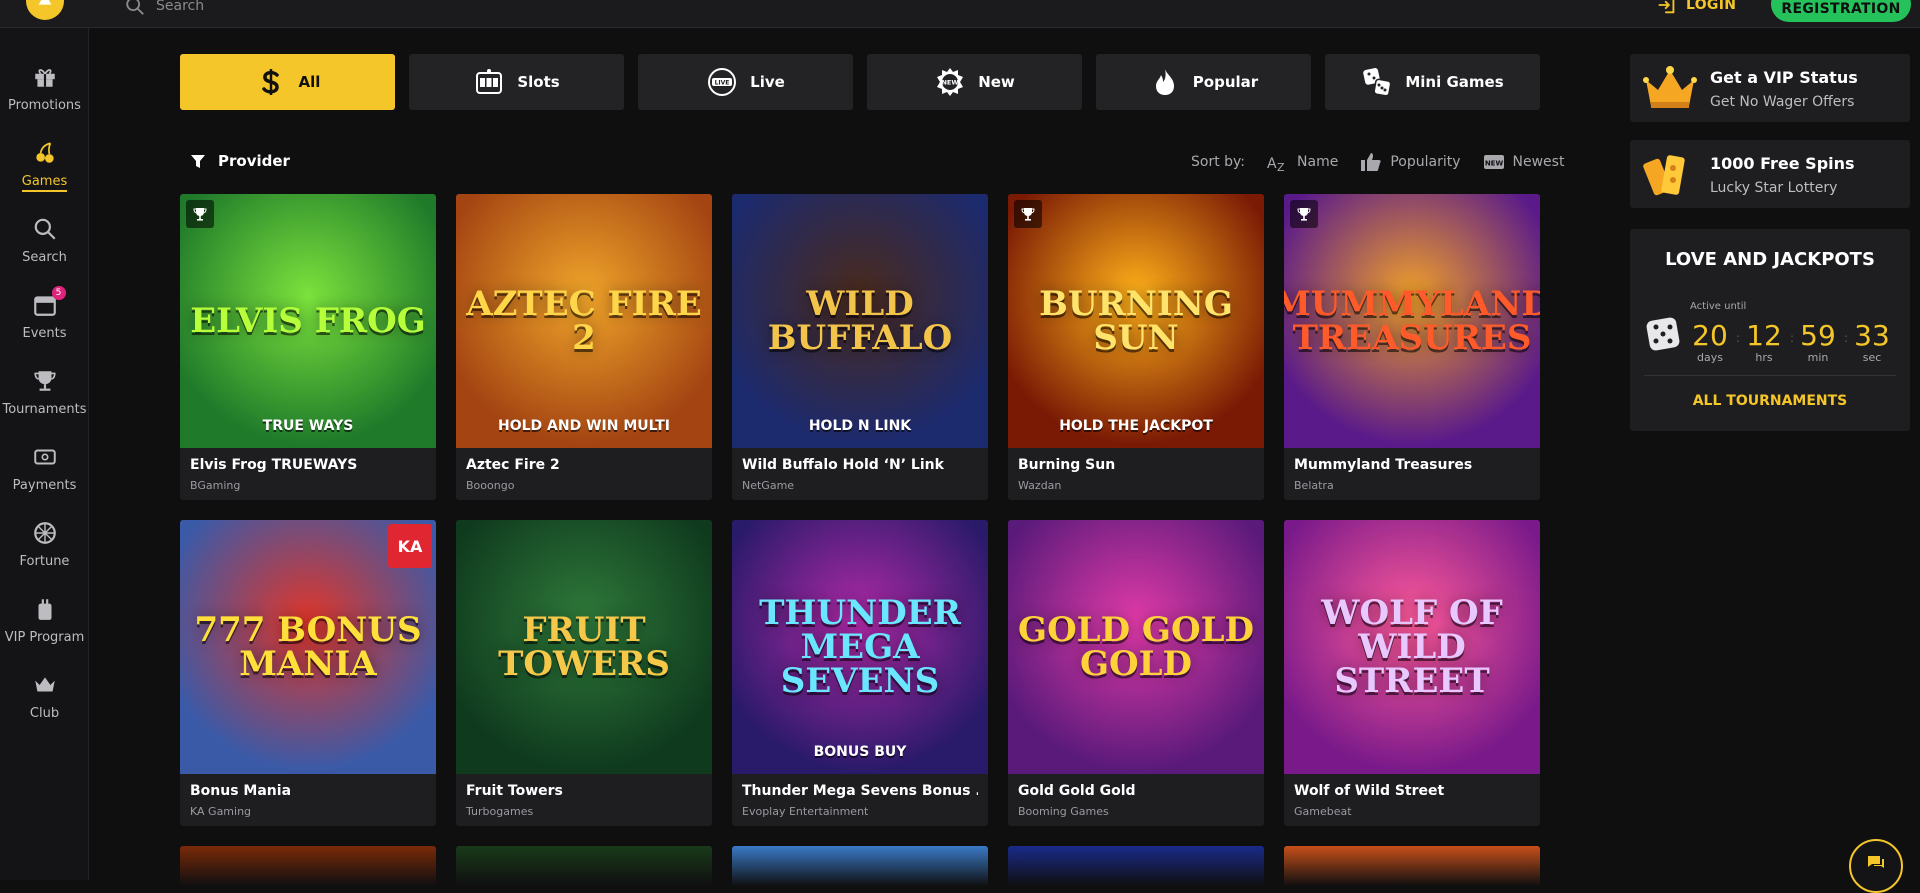  What do you see at coordinates (1818, 335) in the screenshot?
I see `countdown-value: 59` at bounding box center [1818, 335].